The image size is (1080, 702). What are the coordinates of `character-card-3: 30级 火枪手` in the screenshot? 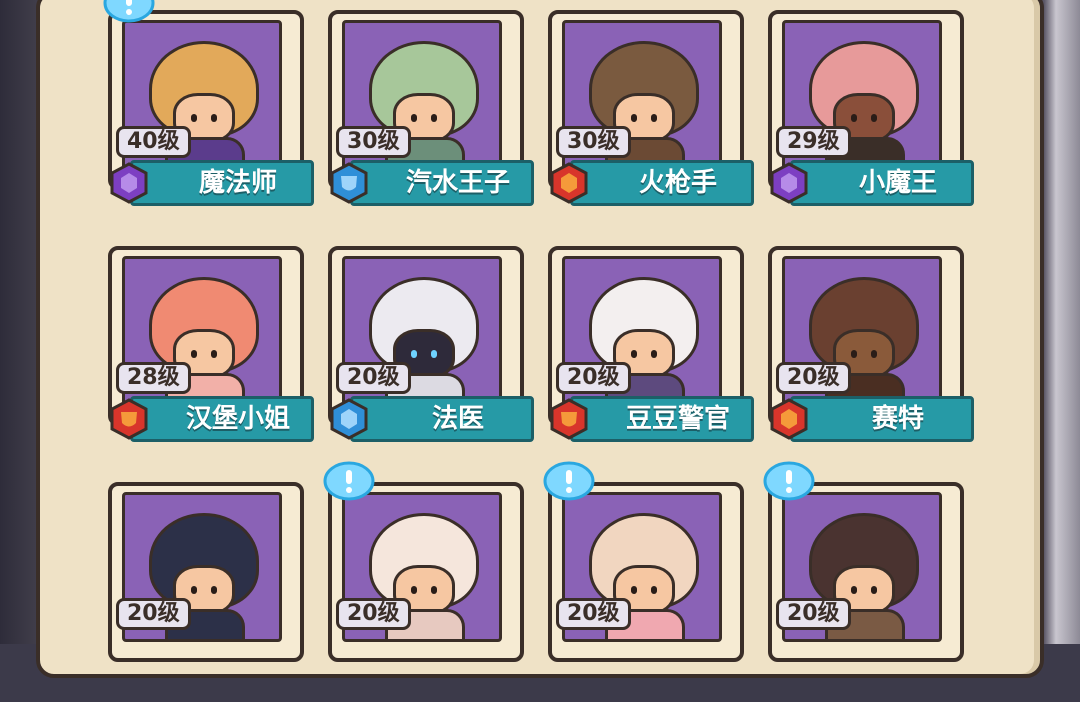 It's located at (651, 120).